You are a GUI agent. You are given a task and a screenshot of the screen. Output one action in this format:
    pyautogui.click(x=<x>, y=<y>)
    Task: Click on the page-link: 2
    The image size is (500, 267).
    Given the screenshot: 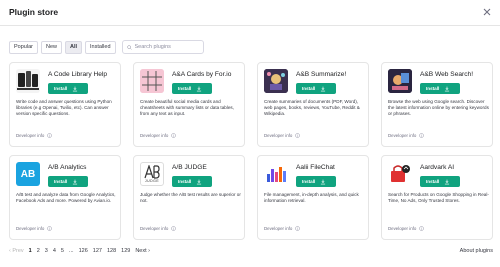 What is the action you would take?
    pyautogui.click(x=38, y=251)
    